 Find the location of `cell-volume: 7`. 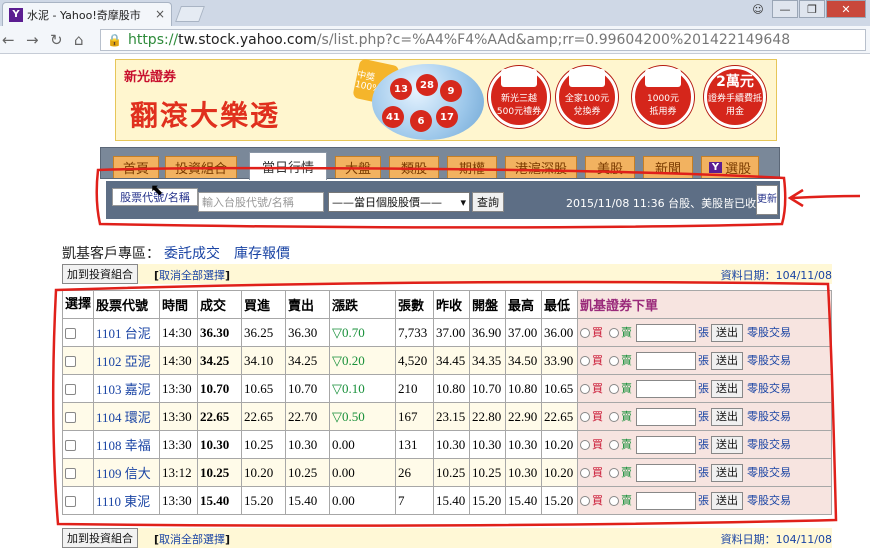

cell-volume: 7 is located at coordinates (415, 500).